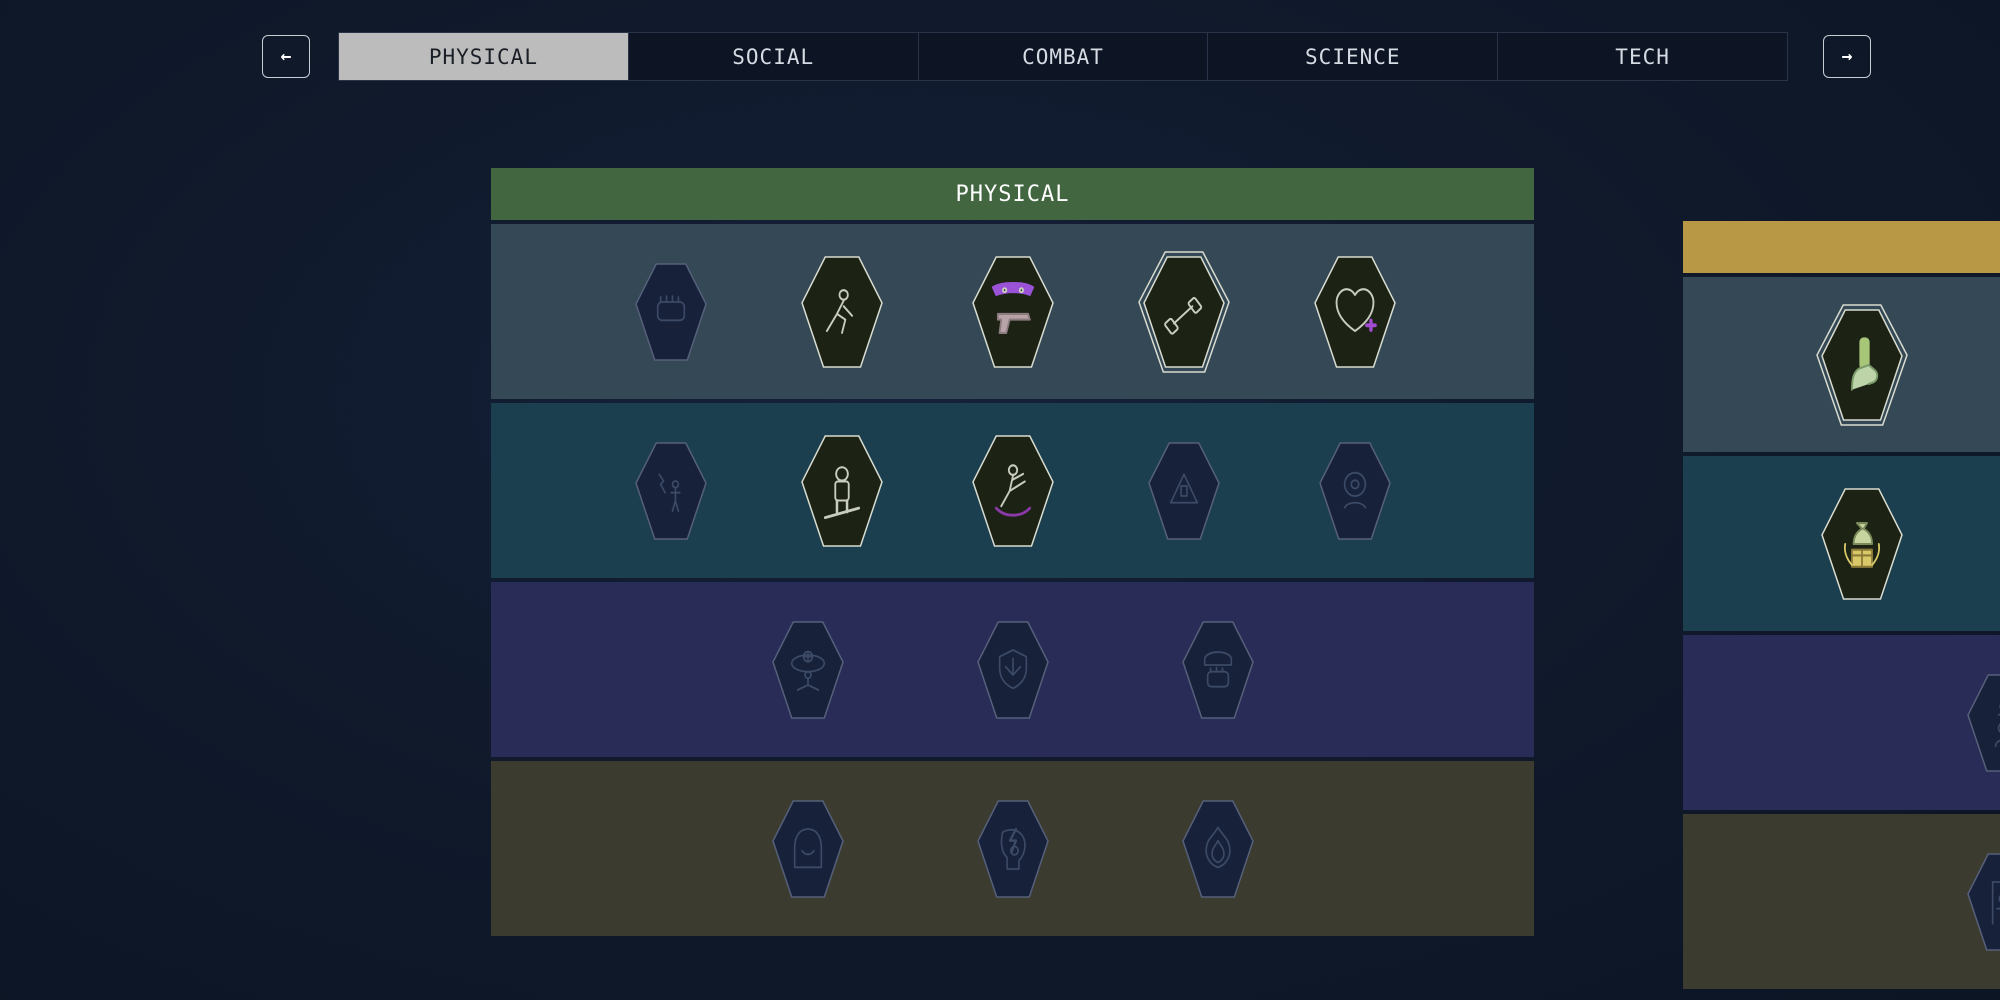 The height and width of the screenshot is (1000, 2000). What do you see at coordinates (484, 56) in the screenshot?
I see `tab-physical: PHYSICAL` at bounding box center [484, 56].